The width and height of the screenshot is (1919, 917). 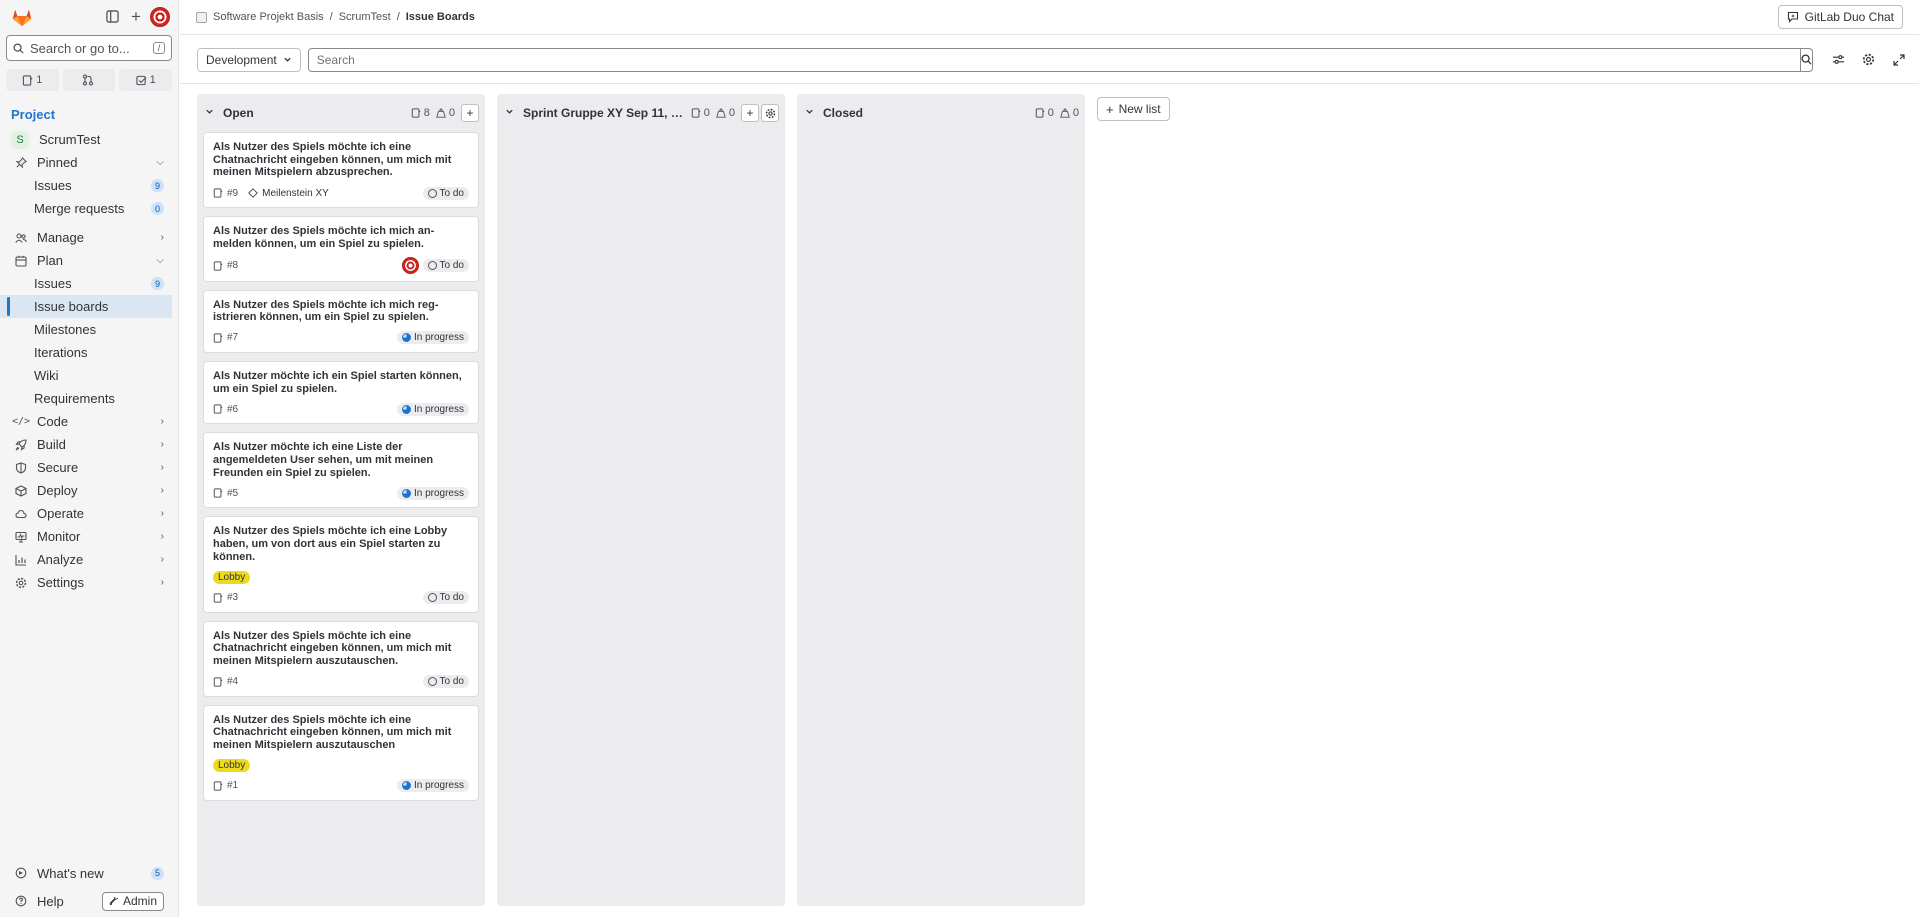 I want to click on board-search-input: Search, so click(x=1054, y=59).